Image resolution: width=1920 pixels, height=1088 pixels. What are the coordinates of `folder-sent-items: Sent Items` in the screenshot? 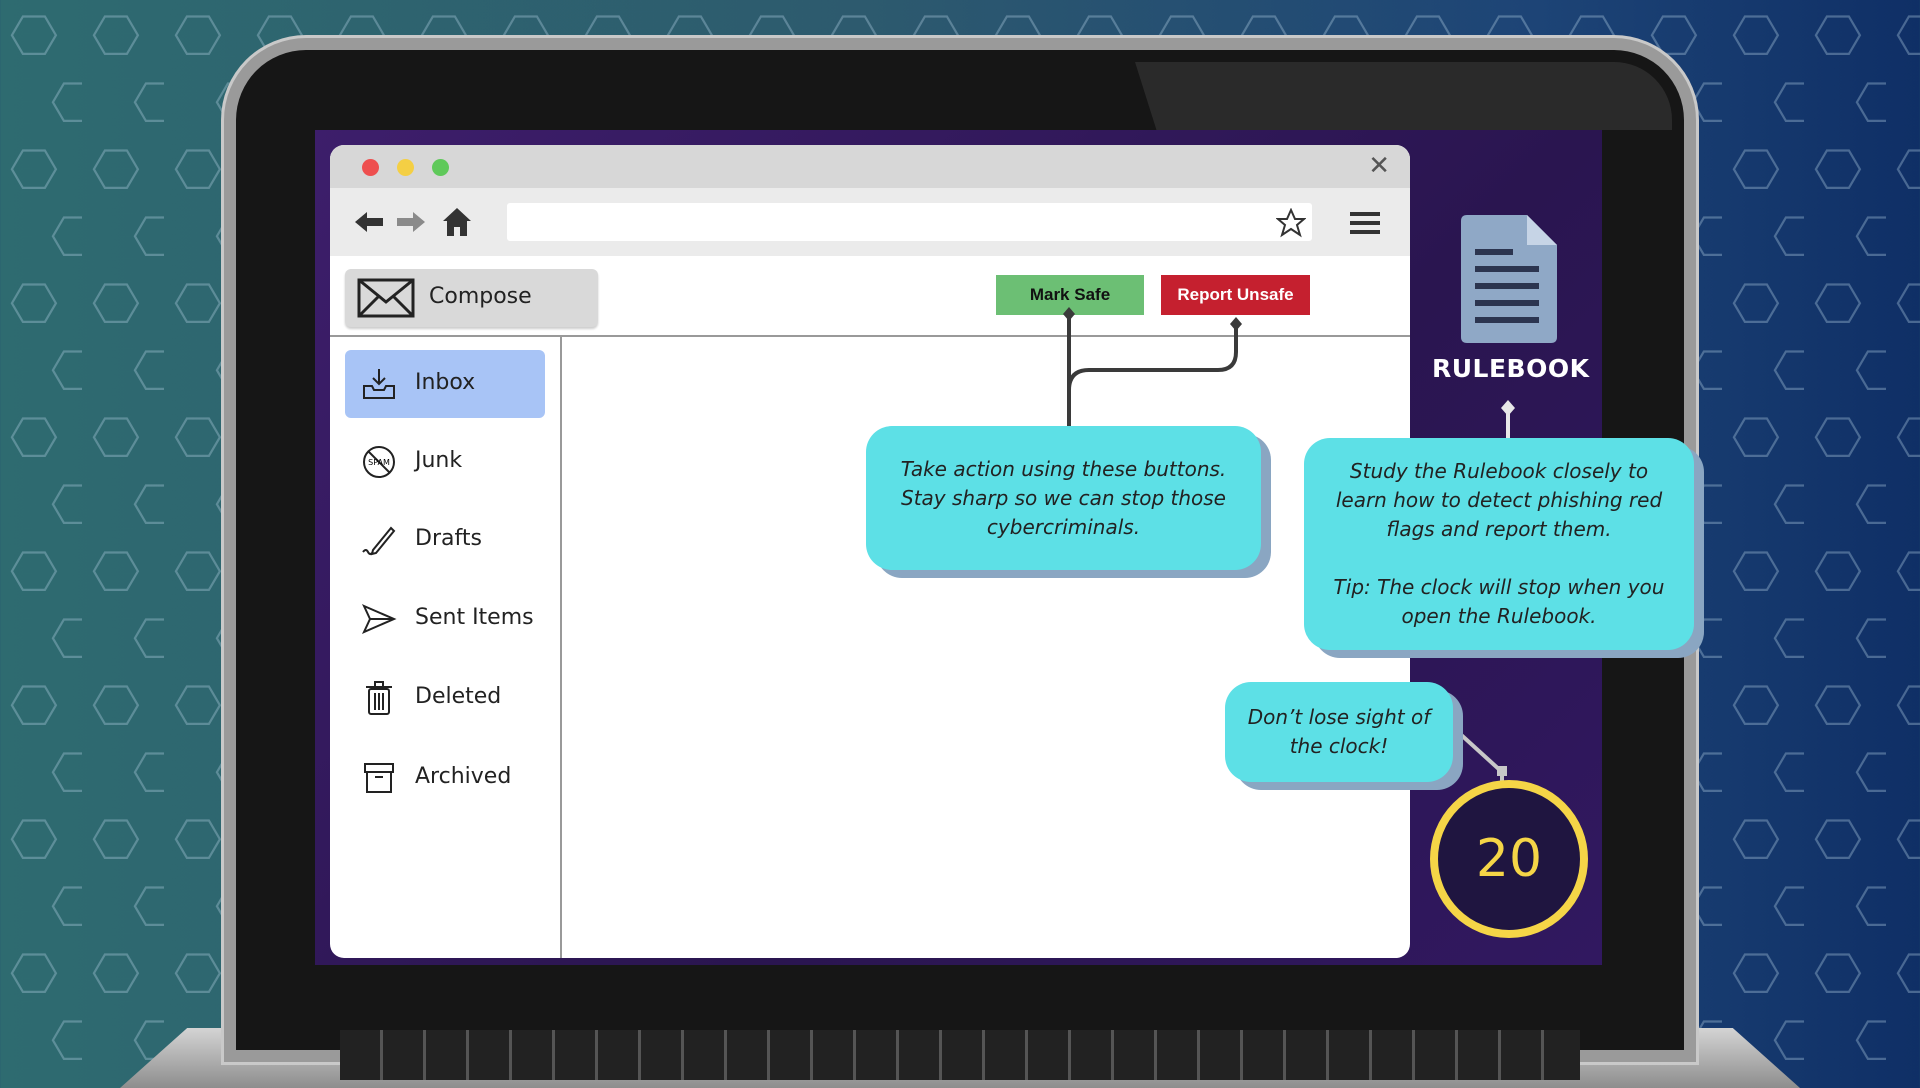 It's located at (445, 619).